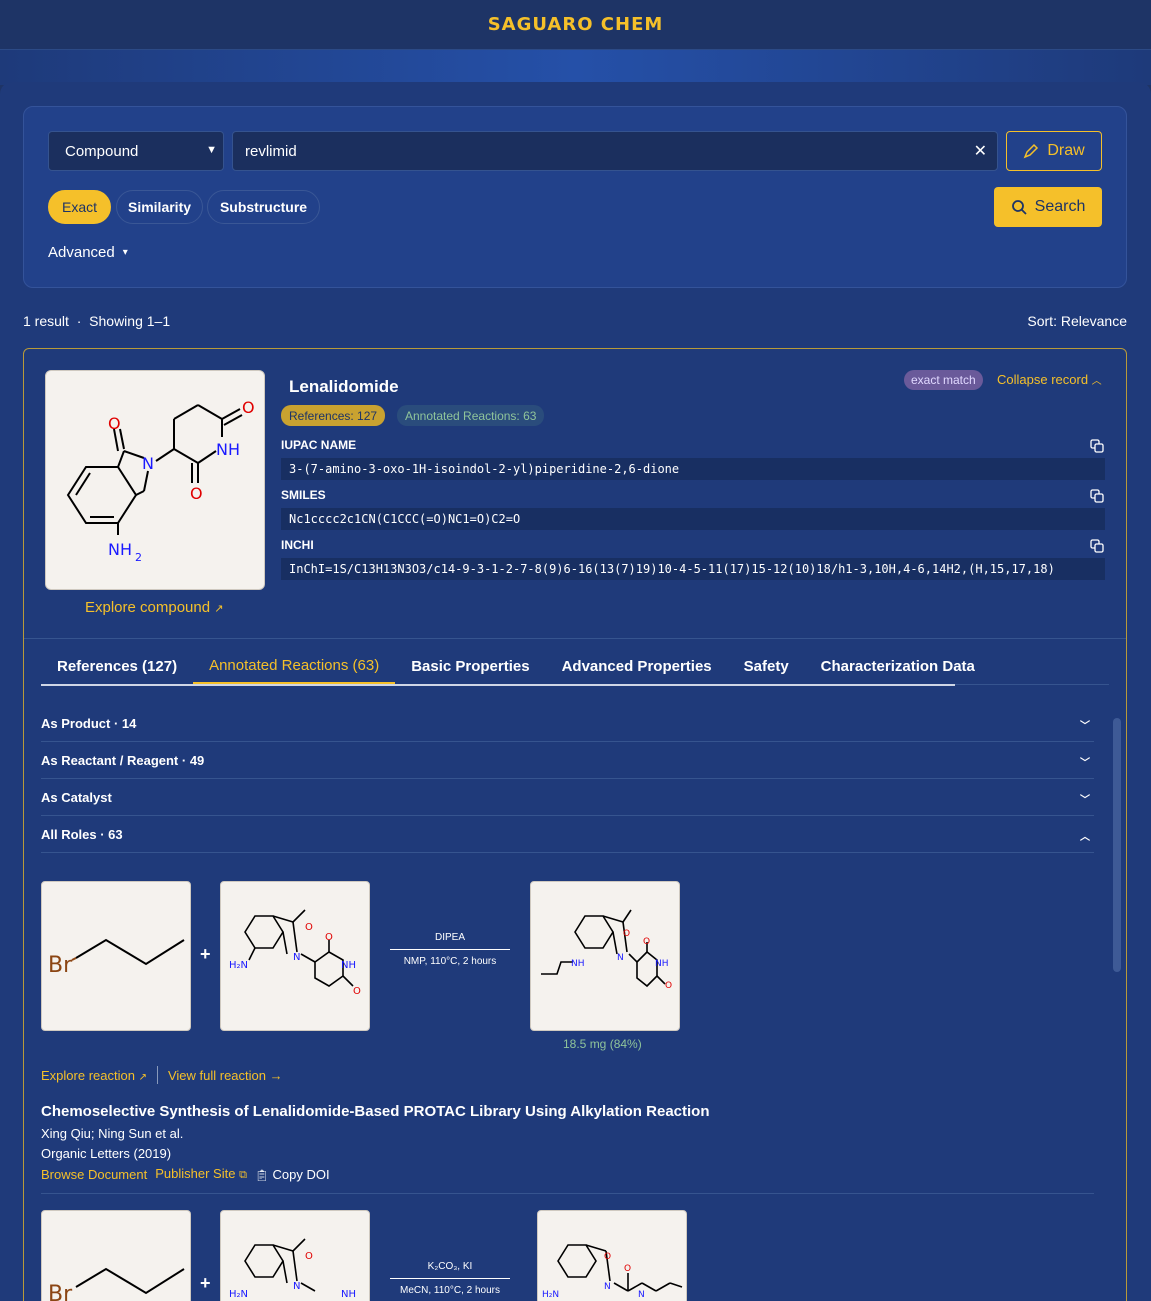 The height and width of the screenshot is (1301, 1151). I want to click on accordion-label: As Reactant / Reagent · 49, so click(123, 760).